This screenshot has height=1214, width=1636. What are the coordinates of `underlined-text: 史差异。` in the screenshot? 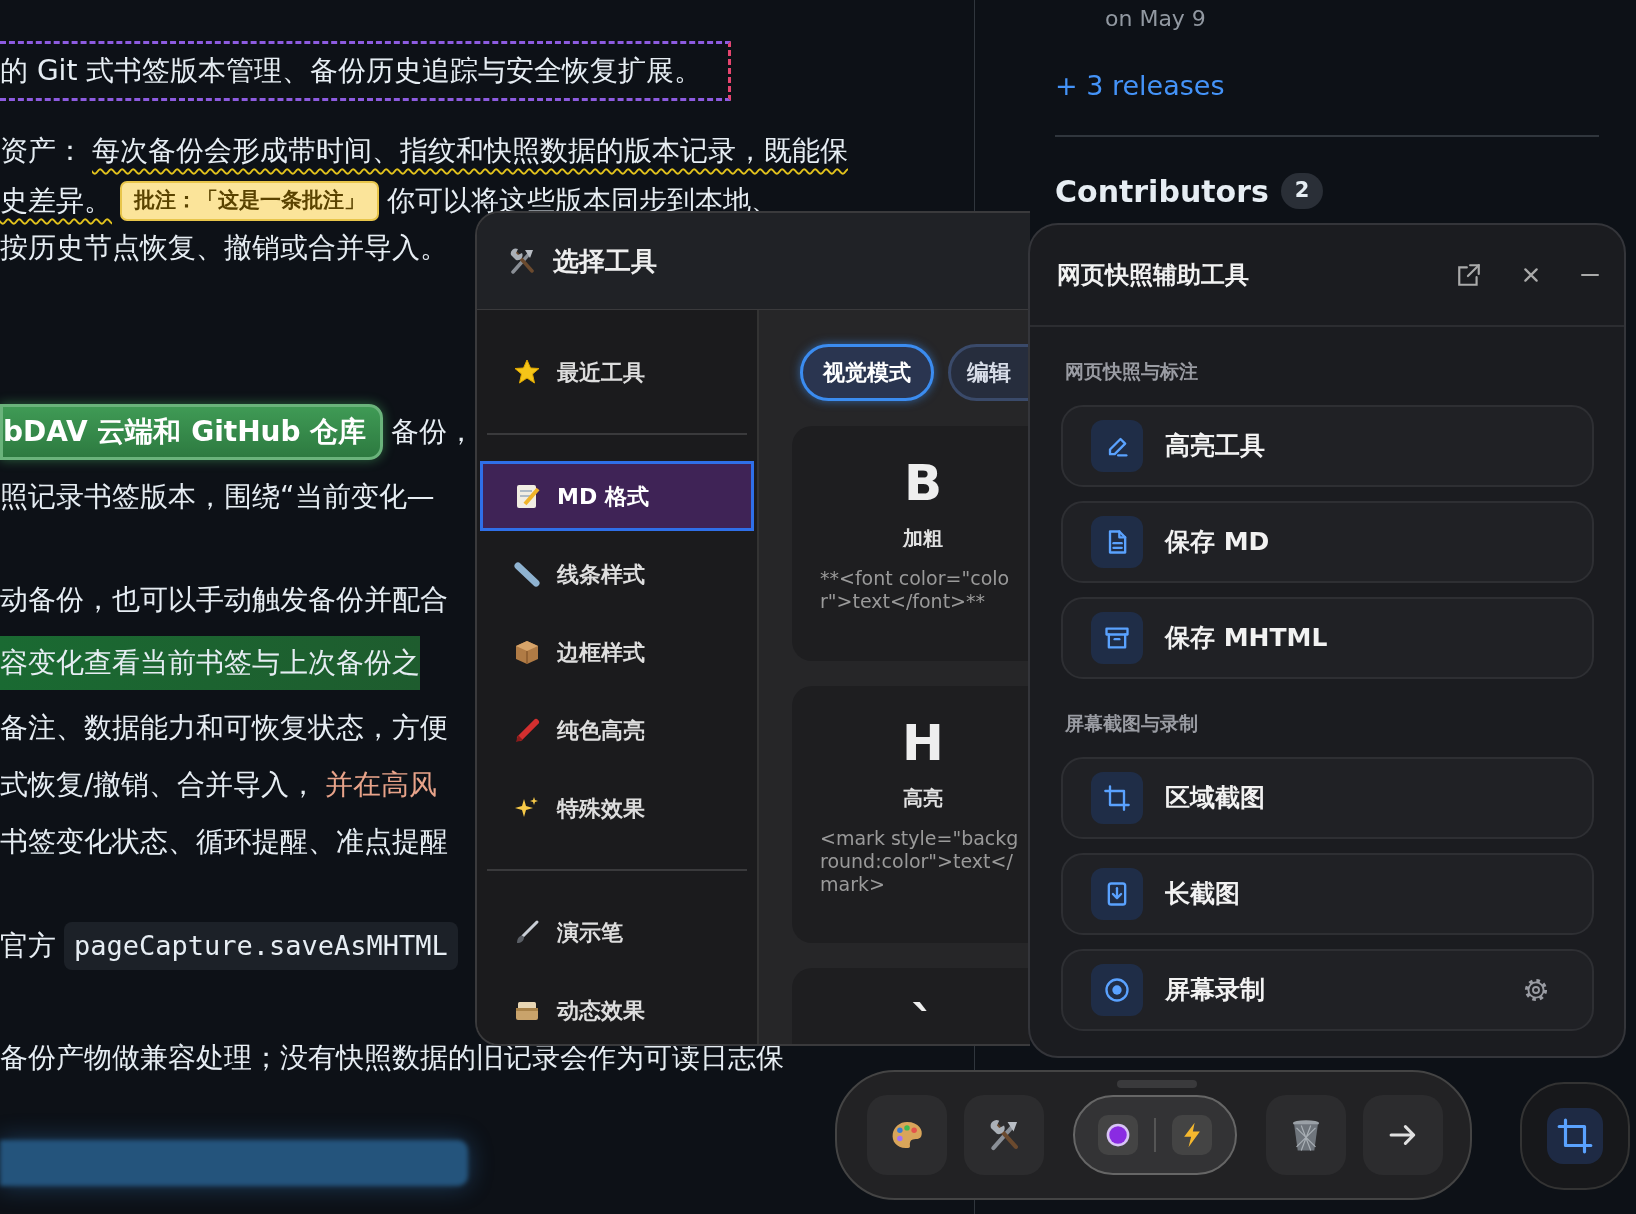 It's located at (56, 201).